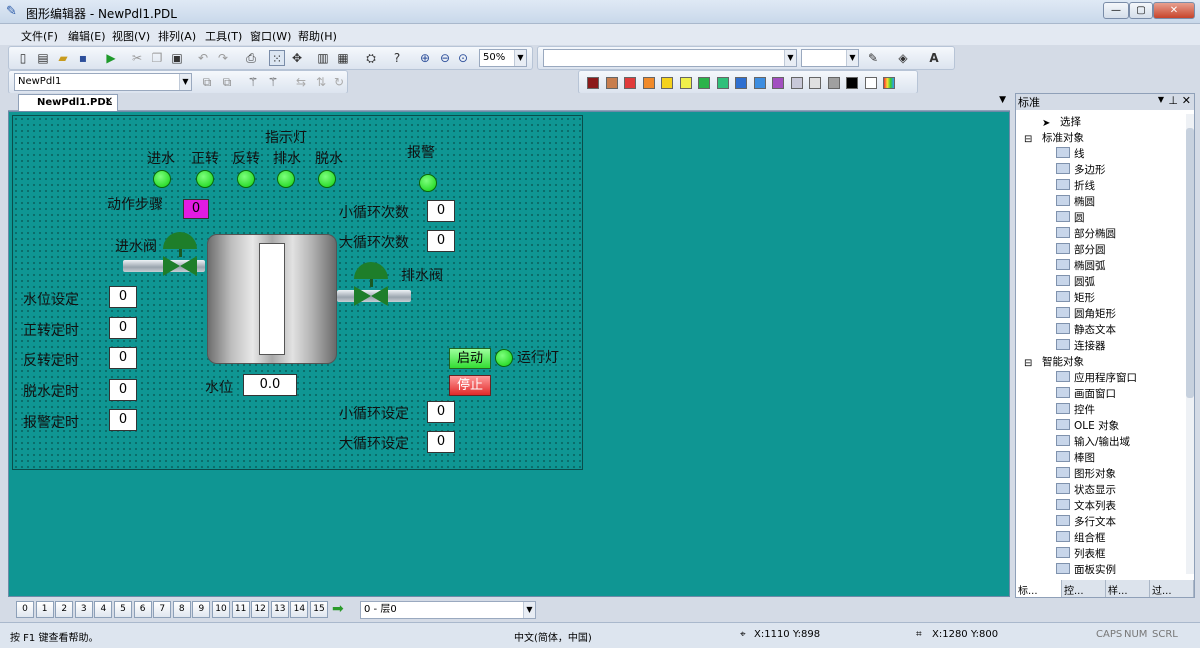  What do you see at coordinates (1081, 553) in the screenshot?
I see `tree-smart-item: 列表框` at bounding box center [1081, 553].